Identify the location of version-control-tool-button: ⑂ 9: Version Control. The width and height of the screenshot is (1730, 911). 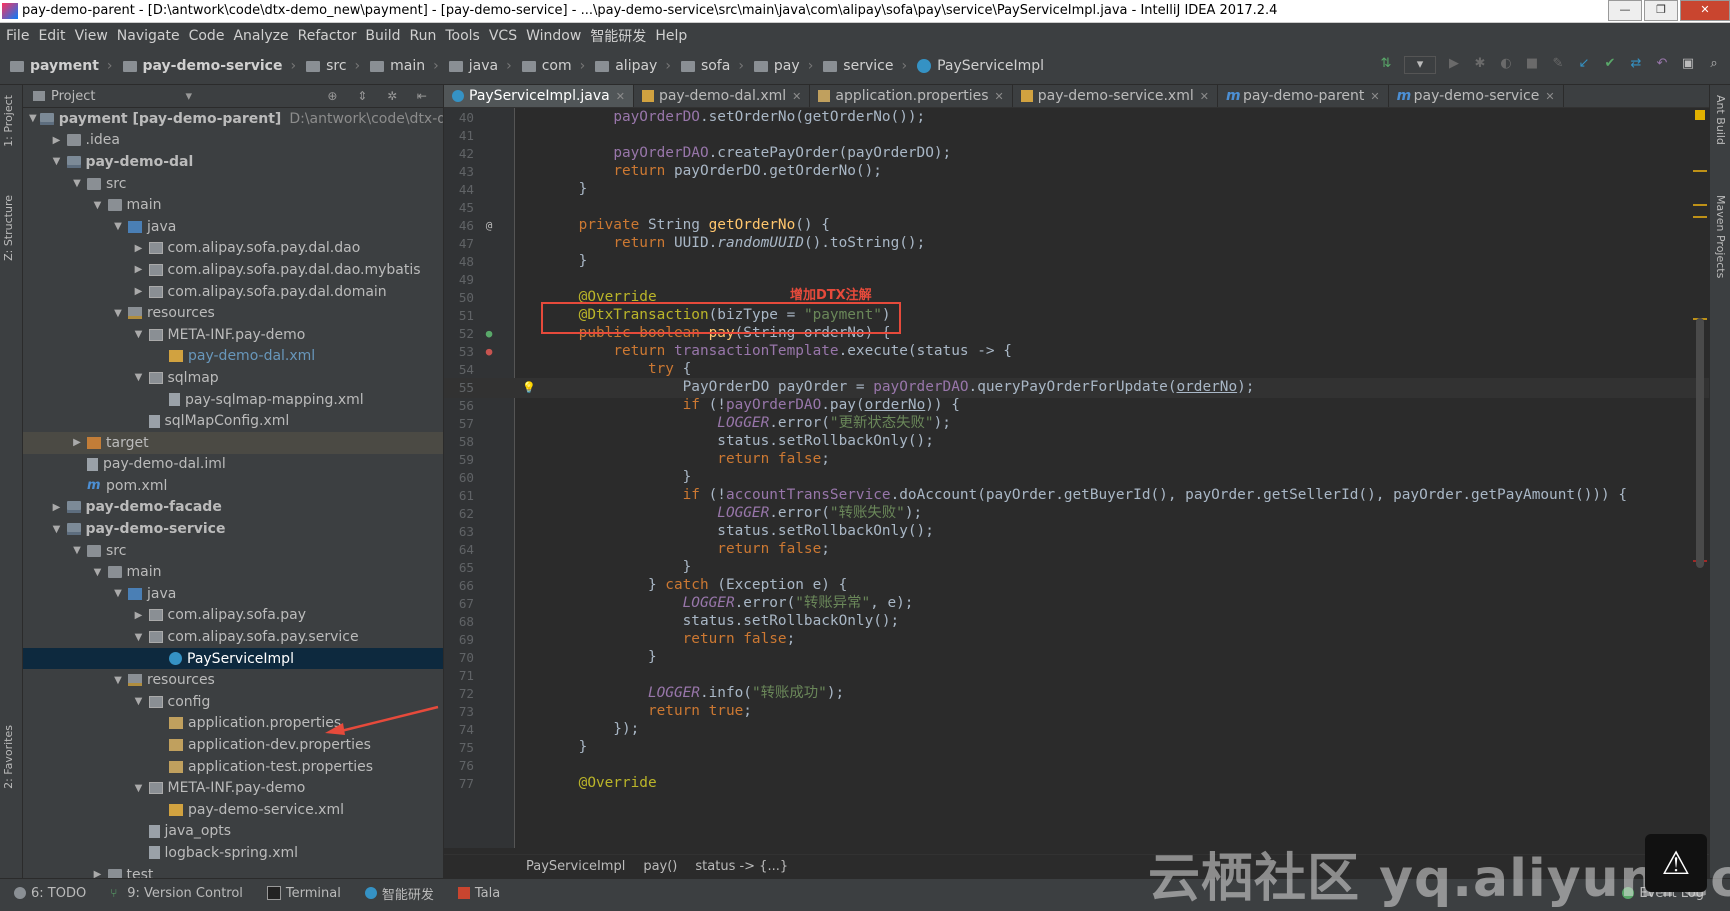
(176, 893).